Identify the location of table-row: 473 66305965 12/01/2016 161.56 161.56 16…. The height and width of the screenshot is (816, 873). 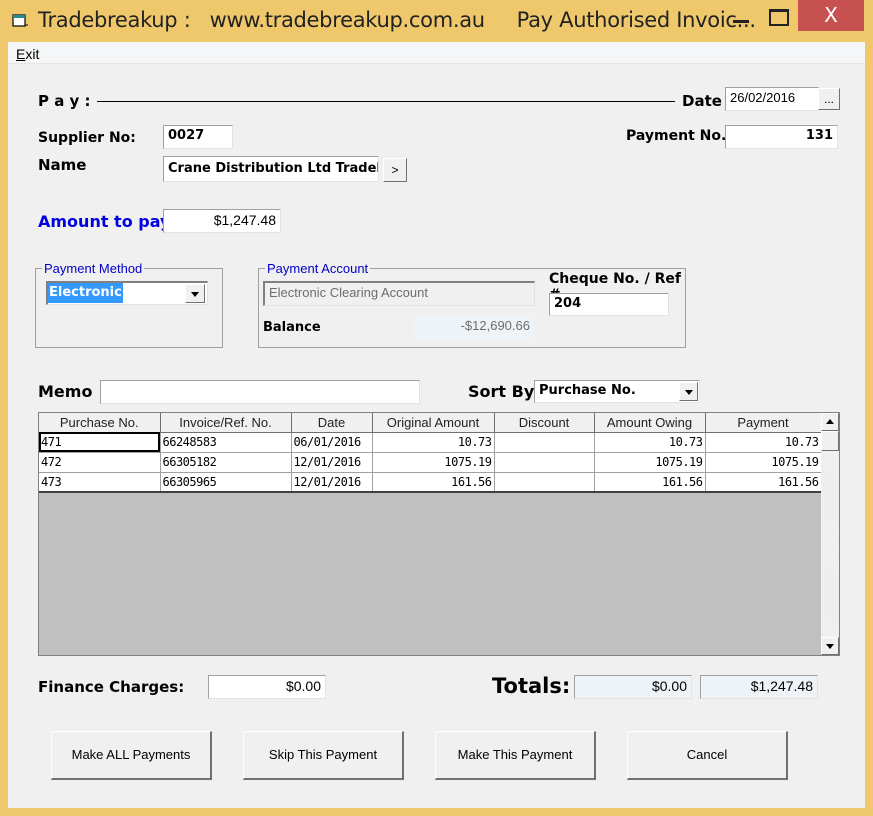
(430, 482).